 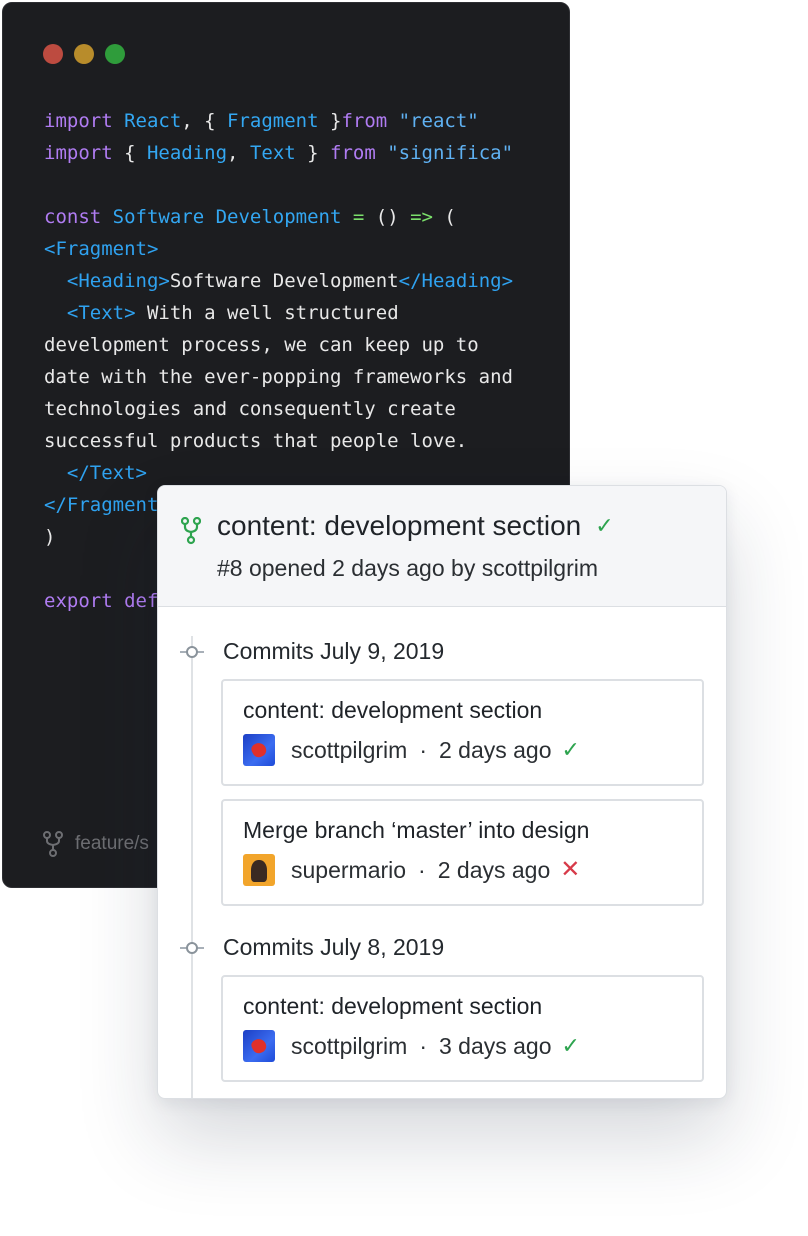 I want to click on git-branch-icon, so click(x=53, y=844).